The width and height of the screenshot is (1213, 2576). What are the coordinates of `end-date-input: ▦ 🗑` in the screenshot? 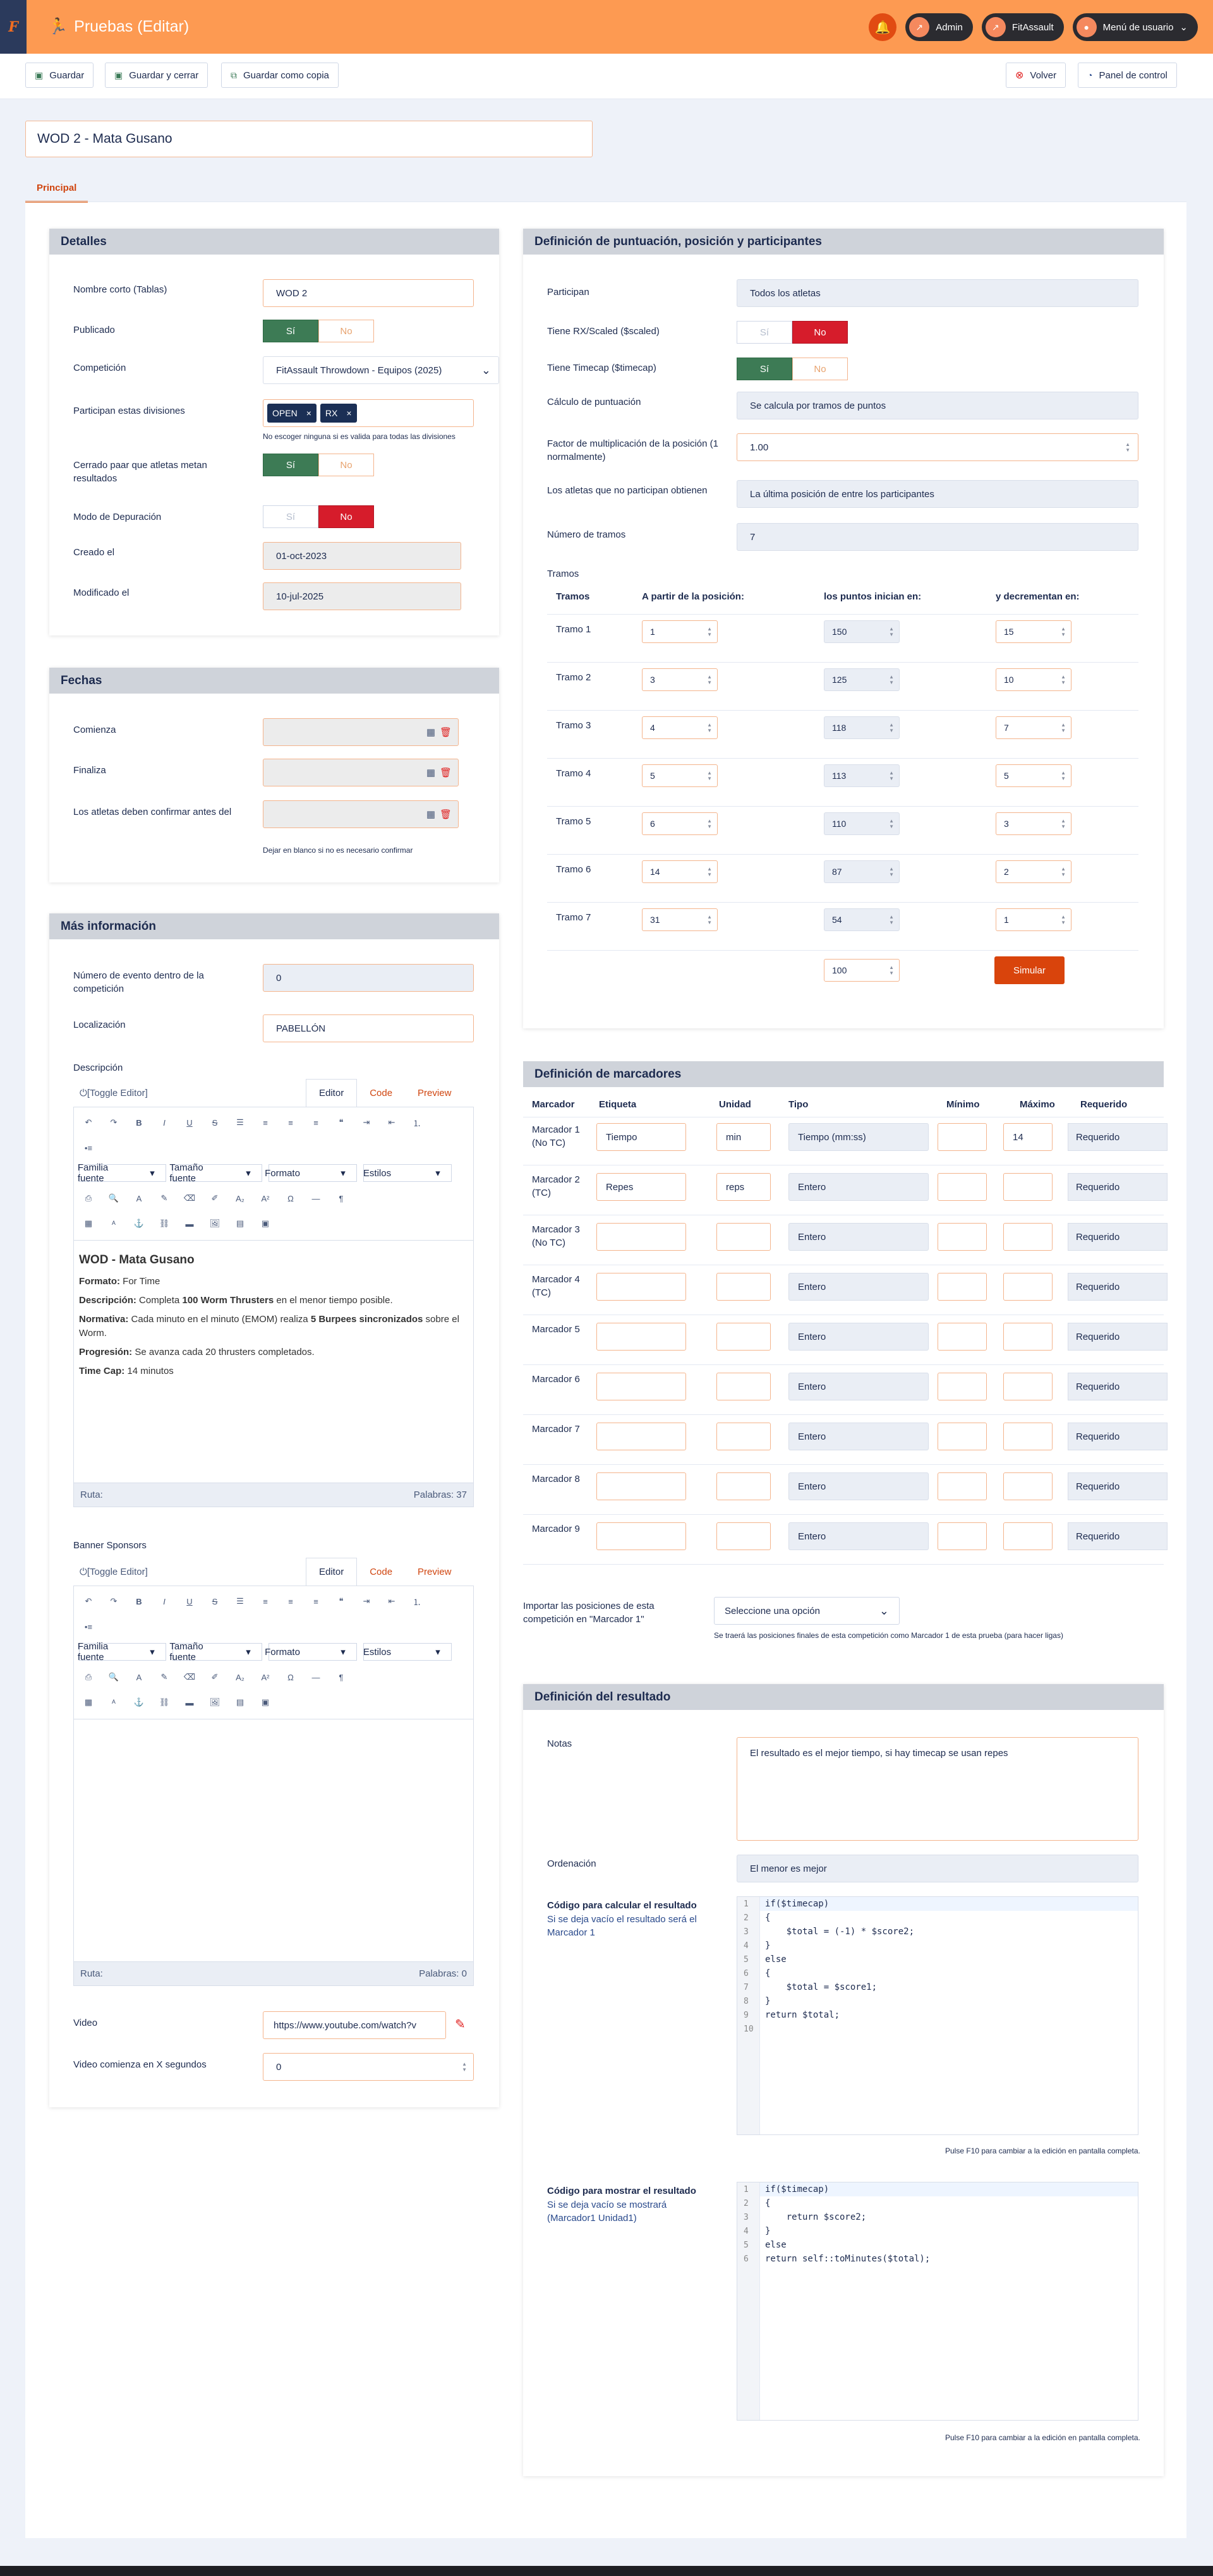 It's located at (361, 772).